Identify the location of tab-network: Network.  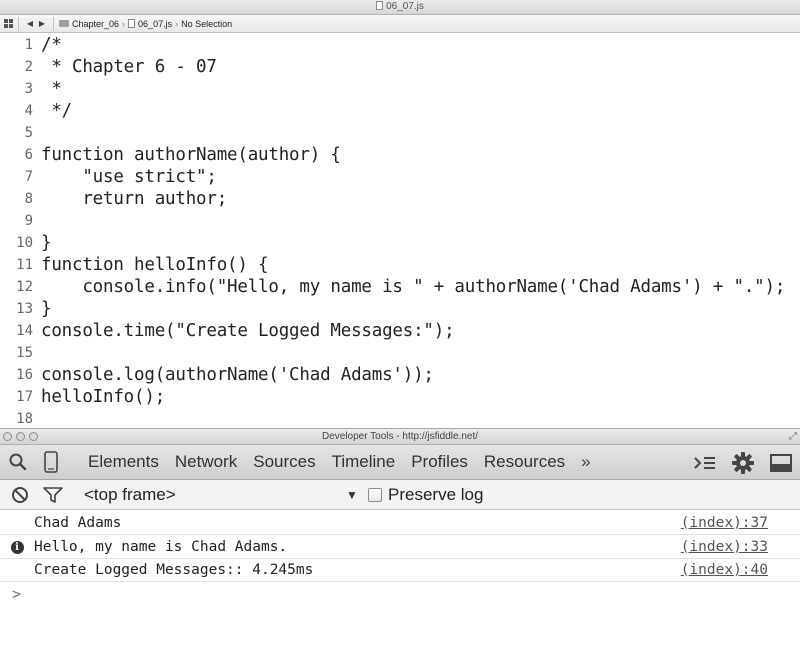
(206, 462).